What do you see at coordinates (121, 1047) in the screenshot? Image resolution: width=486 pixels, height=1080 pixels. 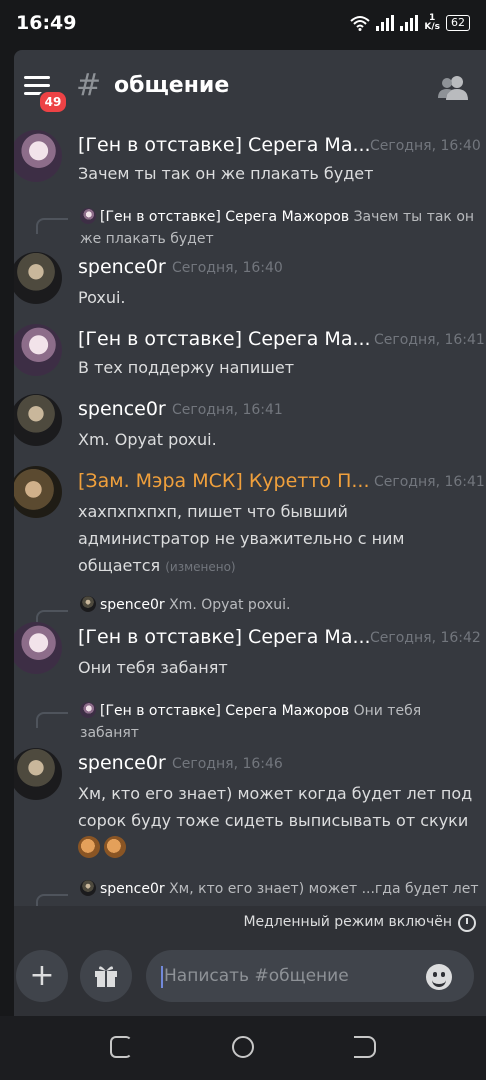 I see `recent-apps-button` at bounding box center [121, 1047].